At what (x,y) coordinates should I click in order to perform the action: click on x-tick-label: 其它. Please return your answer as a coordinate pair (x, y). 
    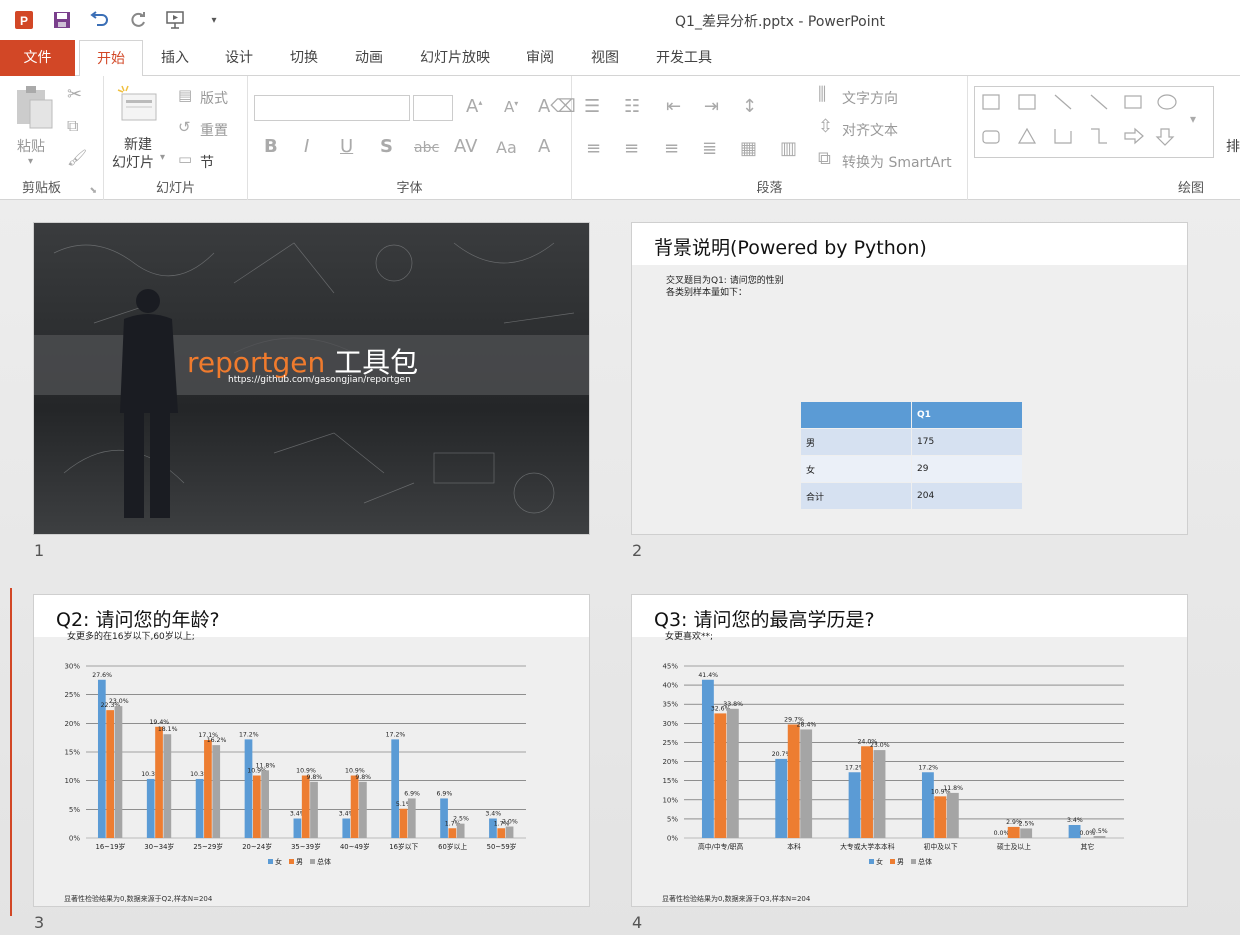
    Looking at the image, I should click on (1088, 846).